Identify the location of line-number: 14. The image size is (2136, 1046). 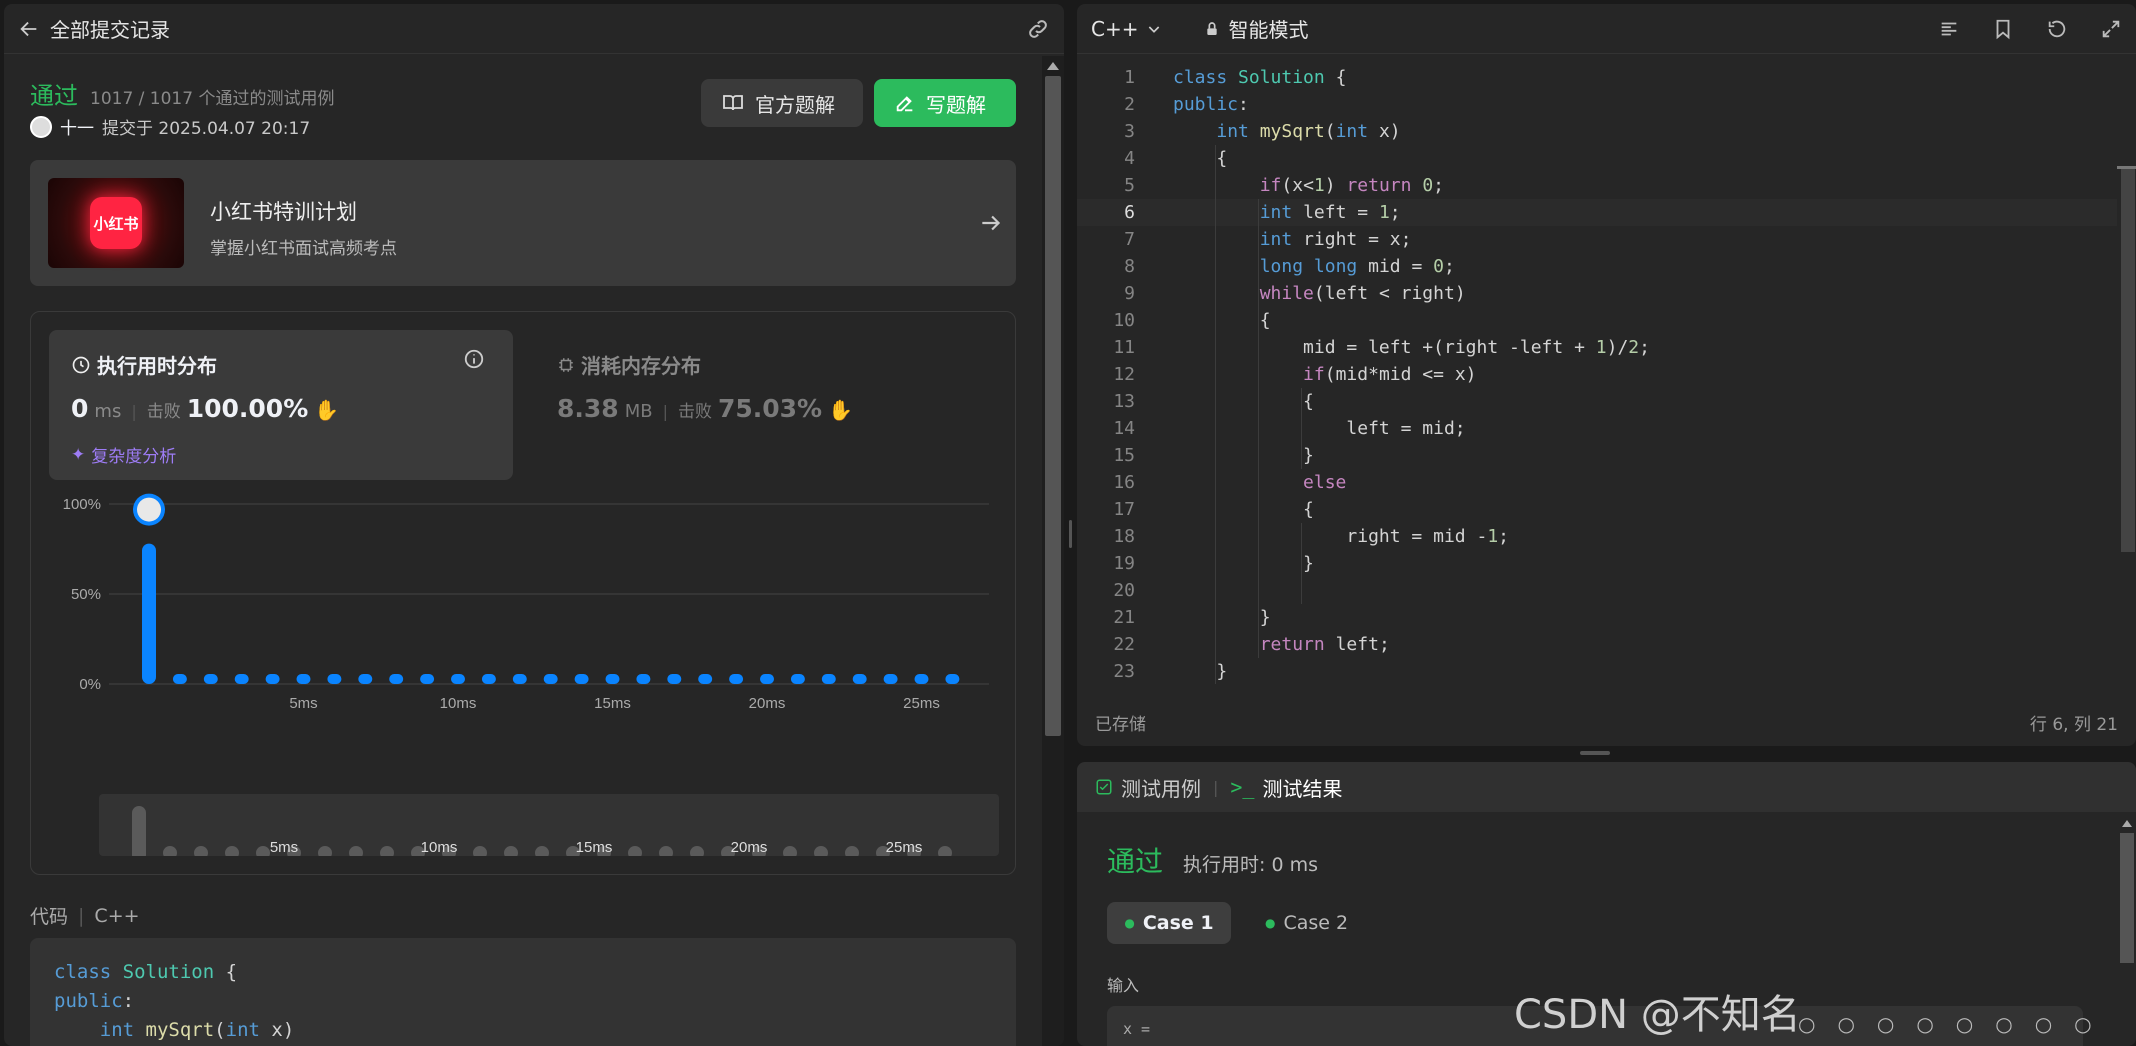
(1124, 428).